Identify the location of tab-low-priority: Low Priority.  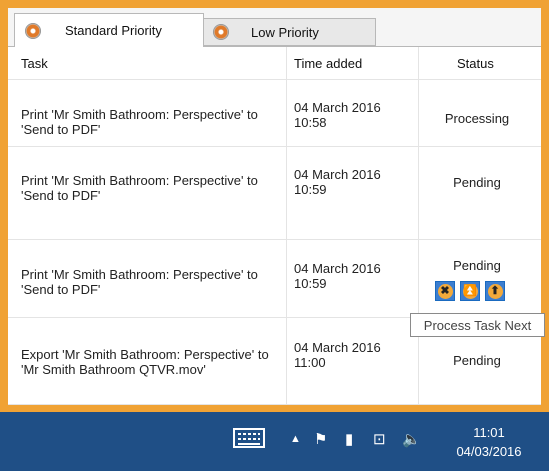
(289, 32).